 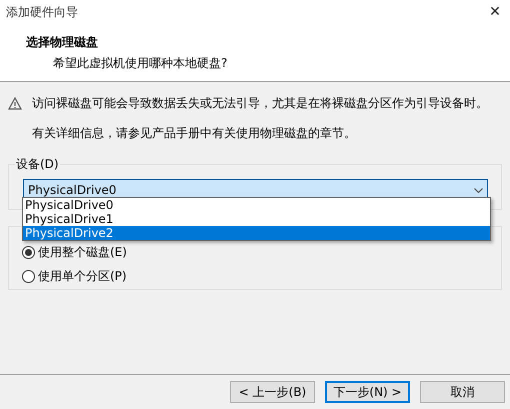 What do you see at coordinates (42, 12) in the screenshot?
I see `window-title: 添加硬件向导` at bounding box center [42, 12].